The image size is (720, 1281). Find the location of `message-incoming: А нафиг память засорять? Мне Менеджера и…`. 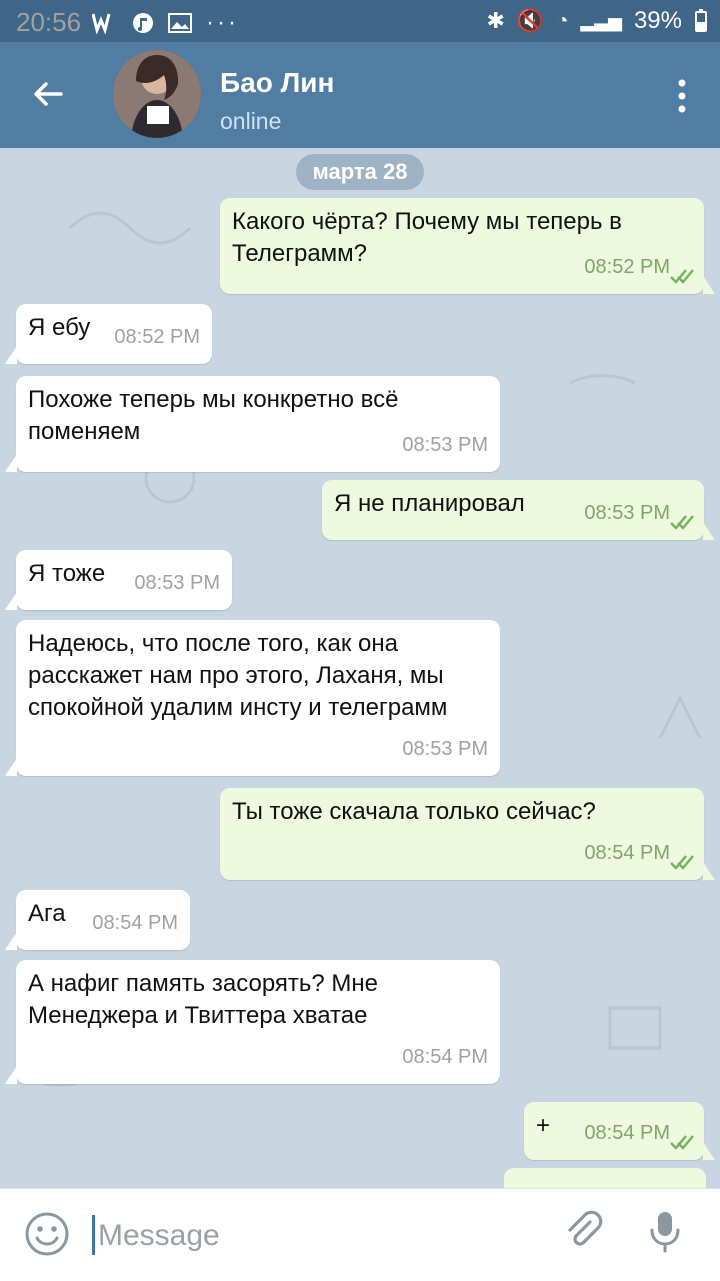

message-incoming: А нафиг память засорять? Мне Менеджера и… is located at coordinates (252, 1022).